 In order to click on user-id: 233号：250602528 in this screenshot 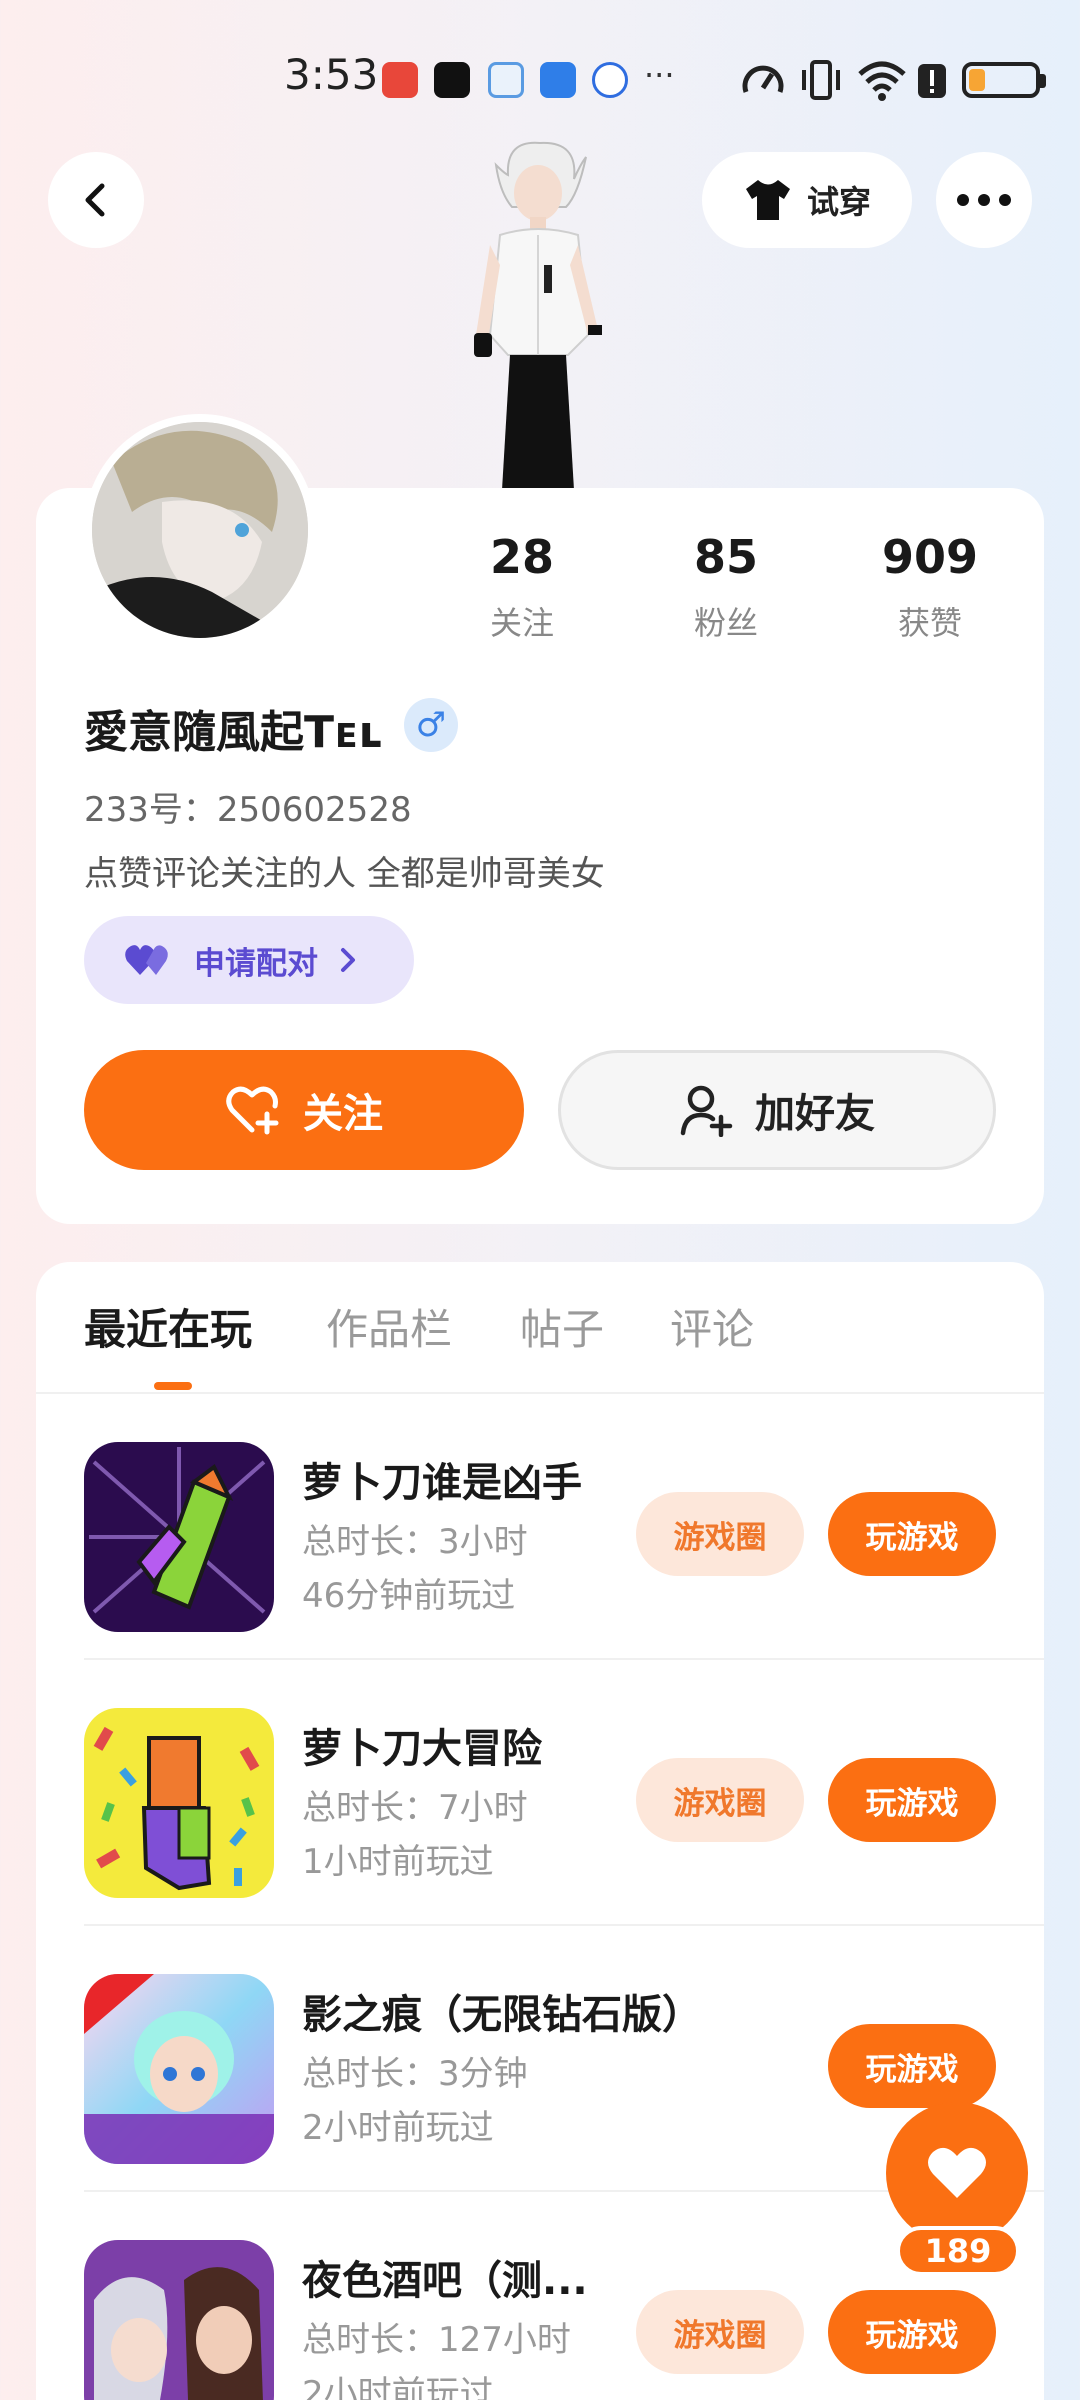, I will do `click(248, 810)`.